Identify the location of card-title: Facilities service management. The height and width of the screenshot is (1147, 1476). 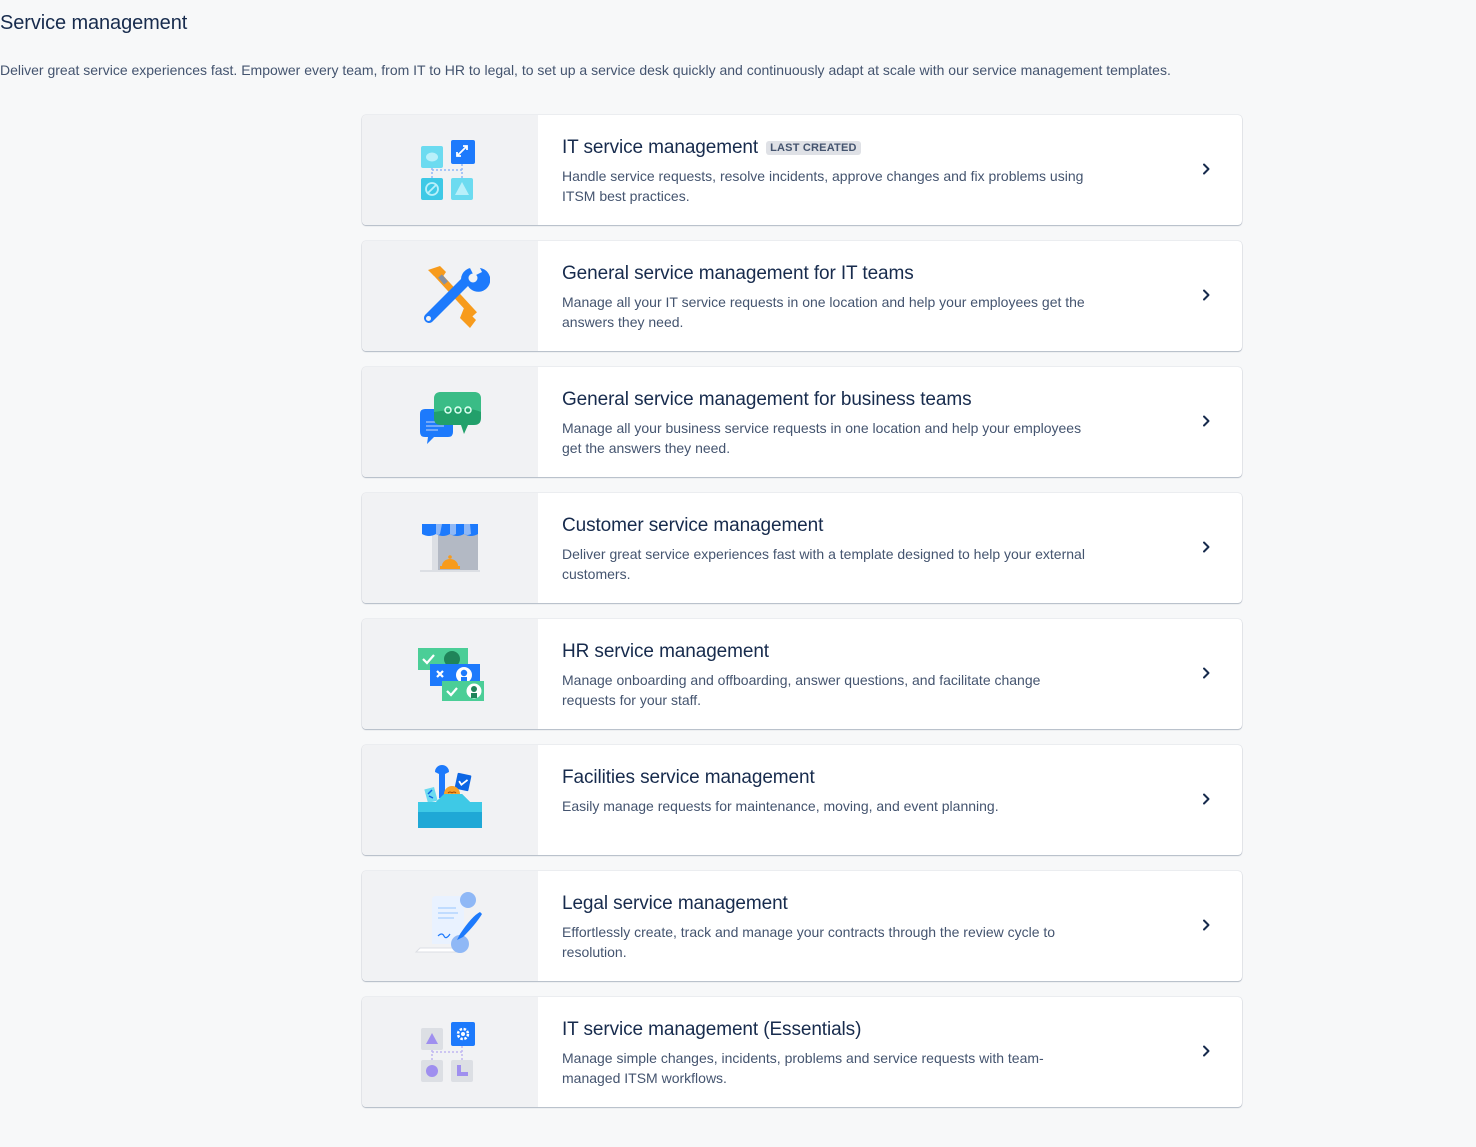
(688, 777).